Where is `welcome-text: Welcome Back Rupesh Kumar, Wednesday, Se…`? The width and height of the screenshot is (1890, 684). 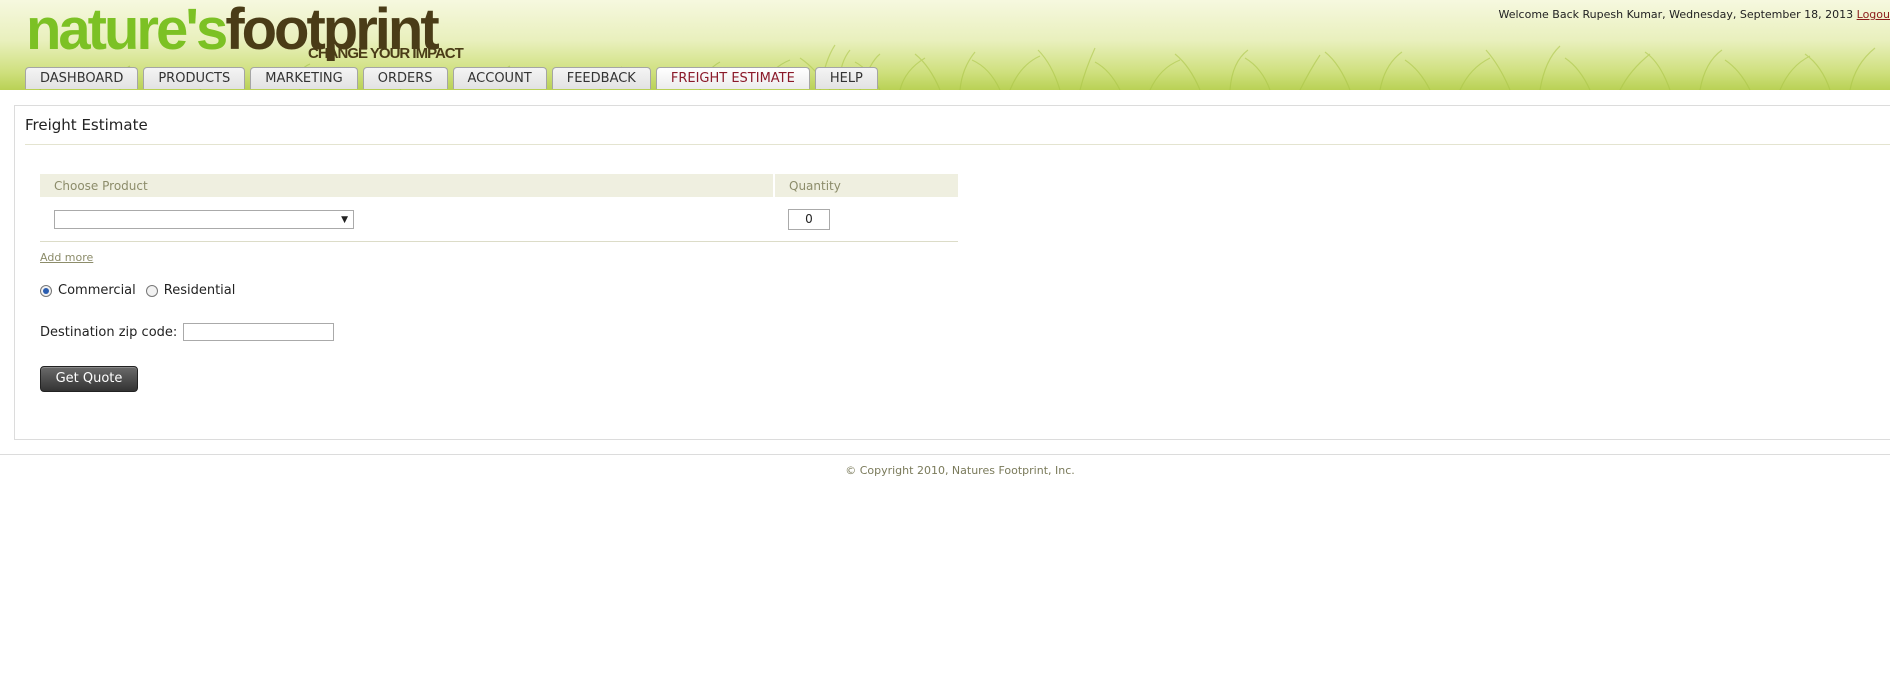
welcome-text: Welcome Back Rupesh Kumar, Wednesday, Se… is located at coordinates (1676, 14).